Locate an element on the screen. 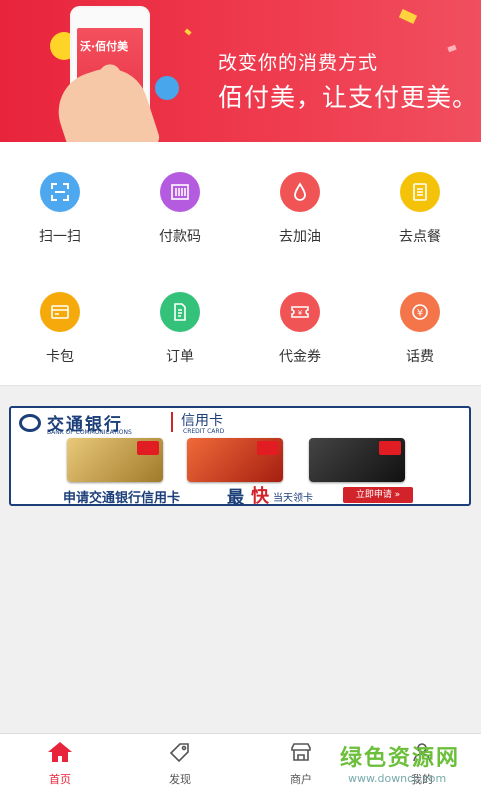 This screenshot has width=481, height=787. tab-label: 商户 is located at coordinates (301, 779).